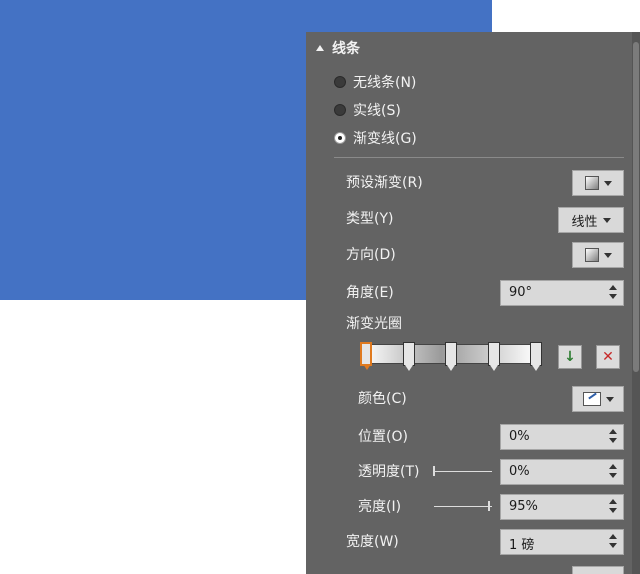 This screenshot has height=574, width=640. Describe the element at coordinates (591, 183) in the screenshot. I see `gradient-swatch-icon` at that location.